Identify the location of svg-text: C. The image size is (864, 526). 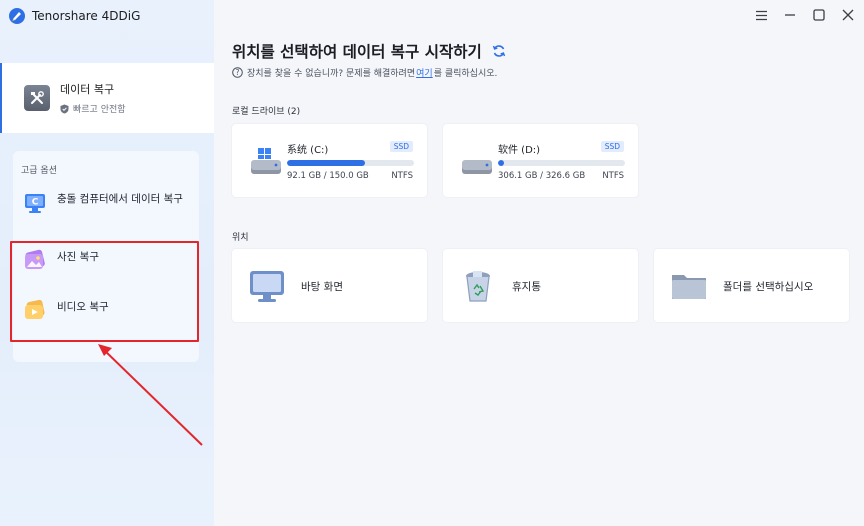
(35, 203).